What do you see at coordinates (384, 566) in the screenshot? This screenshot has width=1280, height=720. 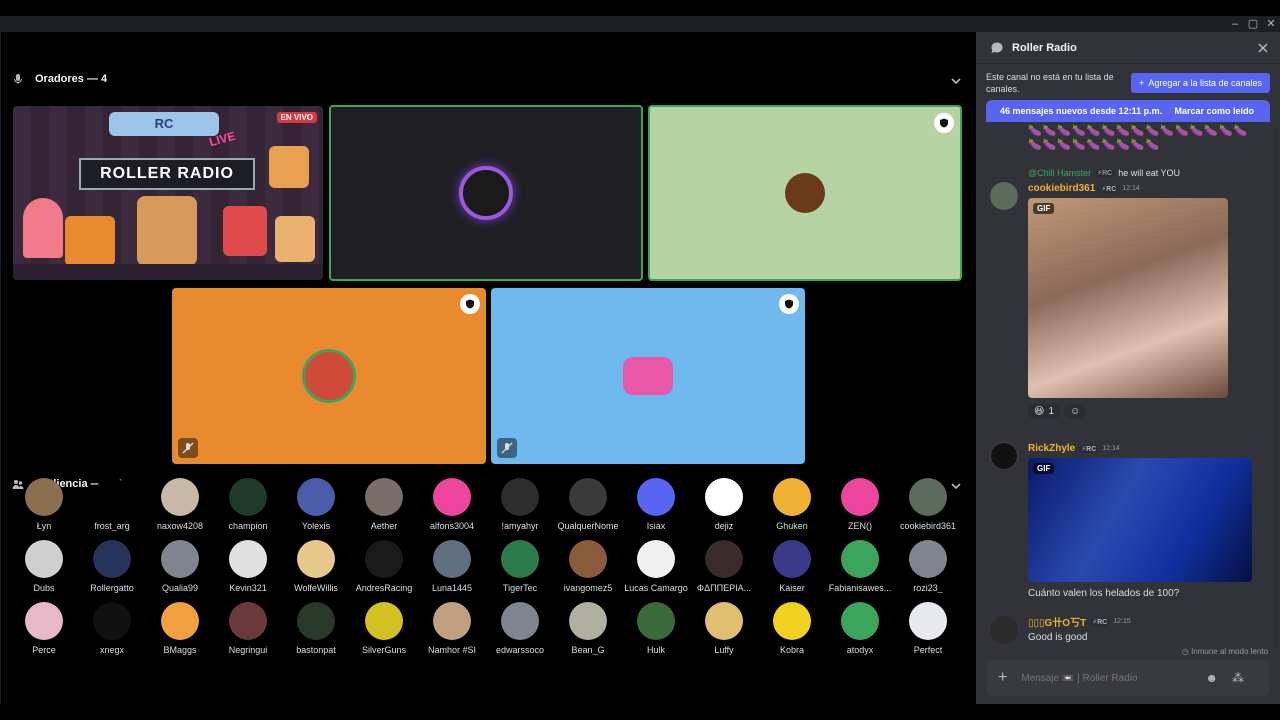 I see `audience-member: AndresRacing` at bounding box center [384, 566].